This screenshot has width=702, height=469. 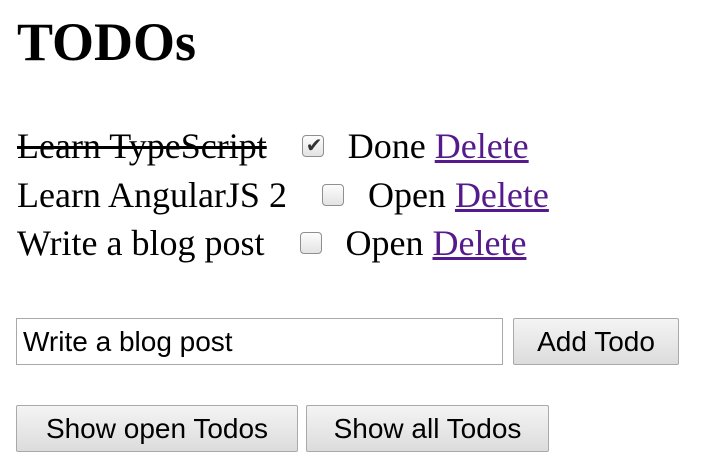 What do you see at coordinates (386, 146) in the screenshot?
I see `todo-status: Done` at bounding box center [386, 146].